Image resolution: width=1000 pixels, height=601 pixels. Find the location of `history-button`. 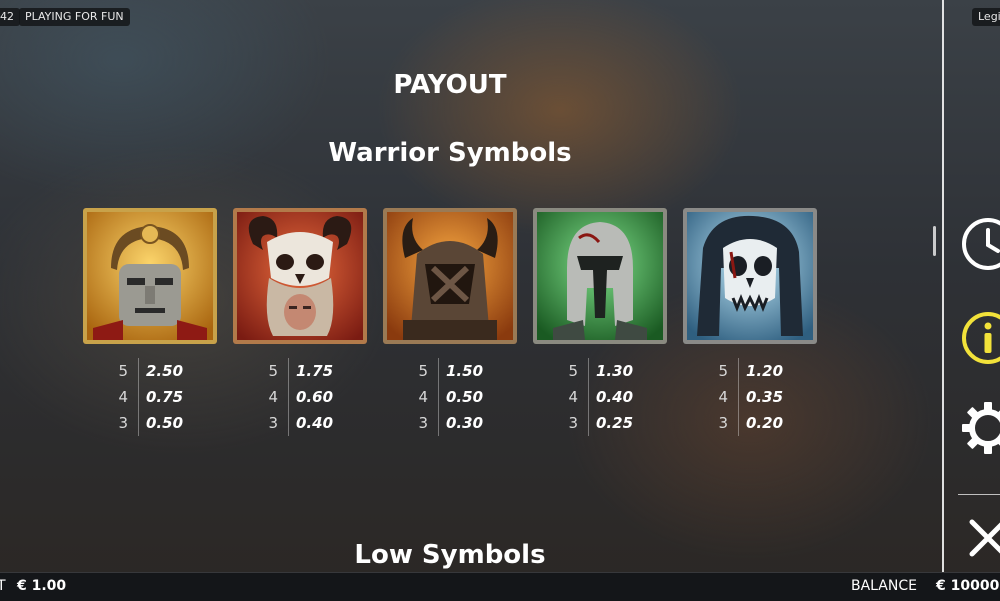

history-button is located at coordinates (979, 244).